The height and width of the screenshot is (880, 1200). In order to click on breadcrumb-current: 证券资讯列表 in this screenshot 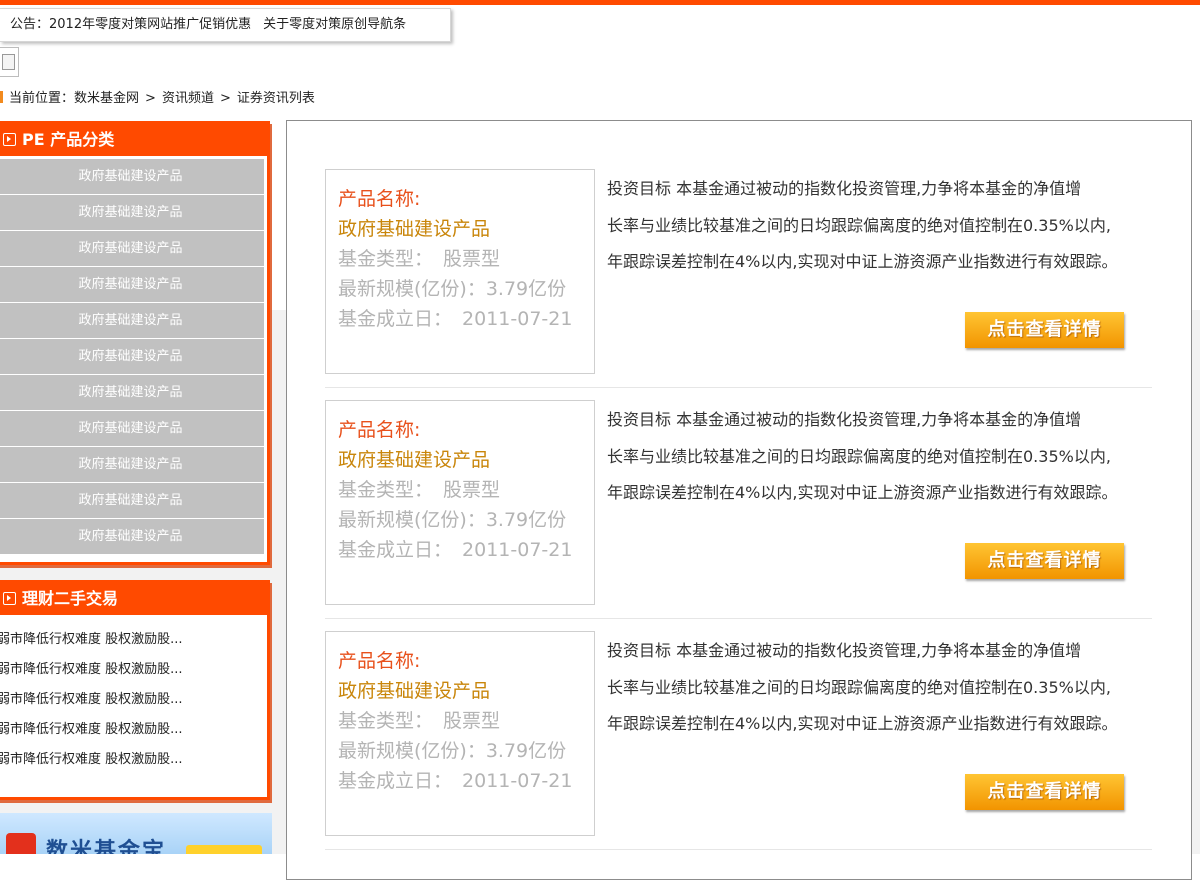, I will do `click(275, 98)`.